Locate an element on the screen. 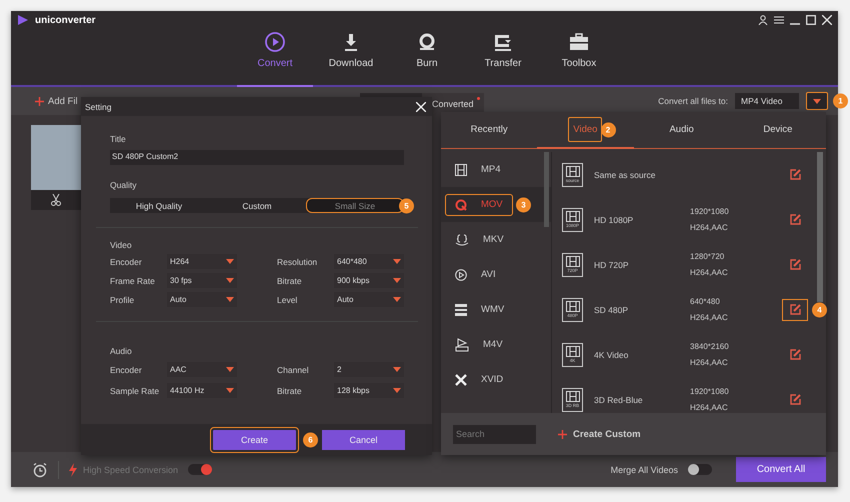 This screenshot has height=502, width=850. callout-badge: 1 is located at coordinates (840, 101).